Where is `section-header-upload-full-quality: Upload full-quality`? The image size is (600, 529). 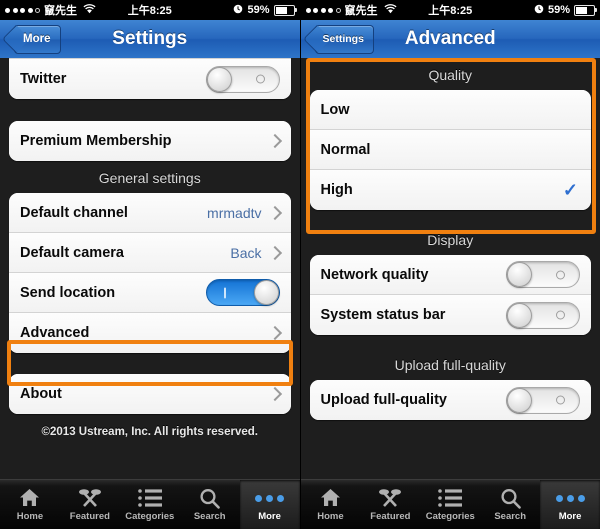 section-header-upload-full-quality: Upload full-quality is located at coordinates (450, 365).